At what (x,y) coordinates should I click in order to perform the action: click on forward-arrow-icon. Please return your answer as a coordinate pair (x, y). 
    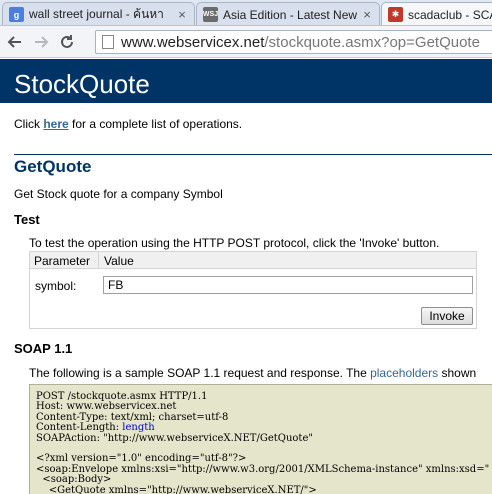
    Looking at the image, I should click on (41, 42).